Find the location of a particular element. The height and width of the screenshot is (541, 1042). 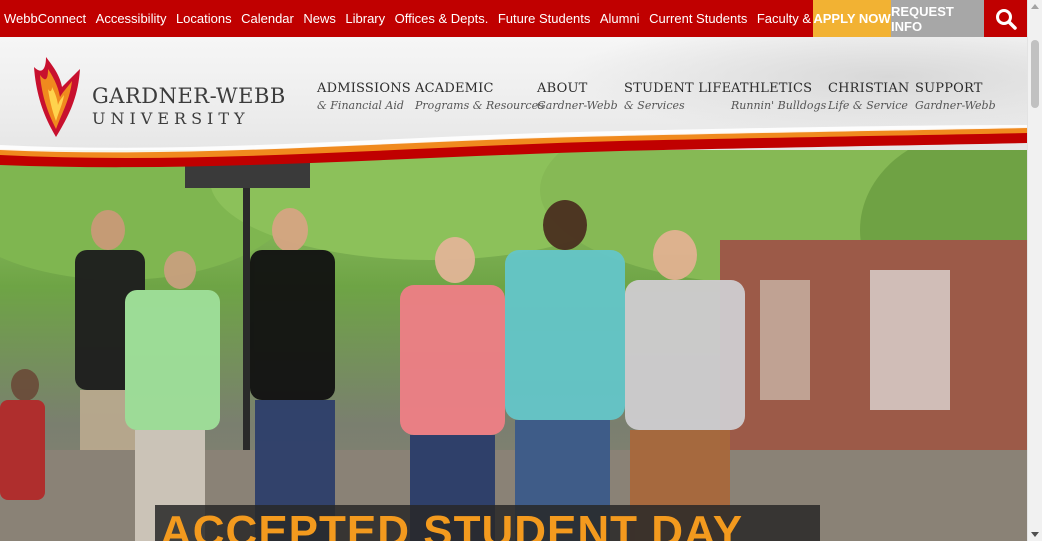

nav-item-christian: CHRISTIAN Life & Service is located at coordinates (868, 96).